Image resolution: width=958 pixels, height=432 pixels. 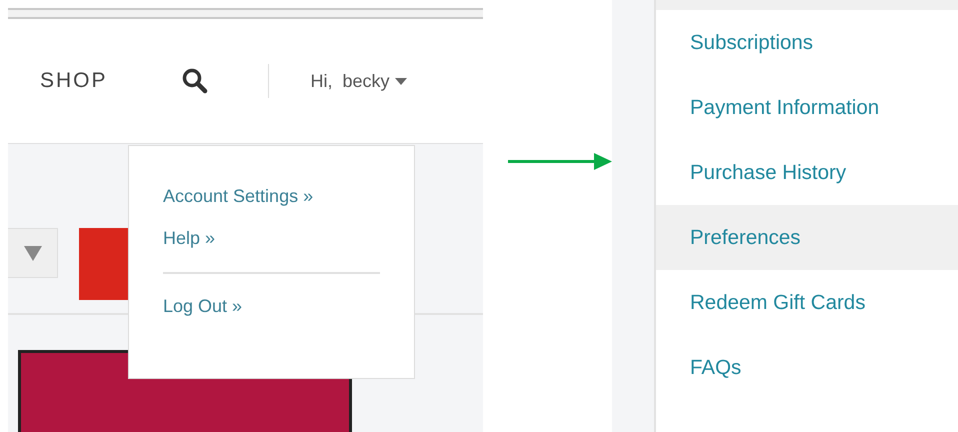 I want to click on menu-link: Account Settings », so click(x=238, y=196).